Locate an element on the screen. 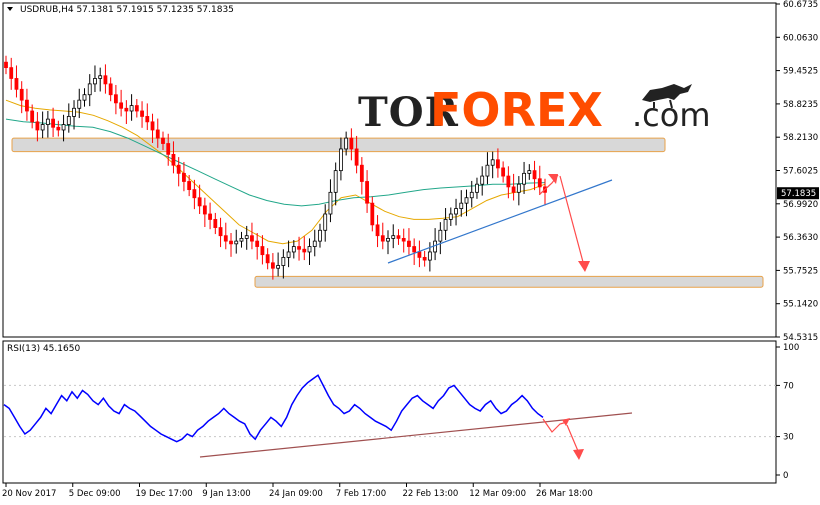 This screenshot has width=820, height=505. watermark-logo: TOR FOREX .com is located at coordinates (534, 110).